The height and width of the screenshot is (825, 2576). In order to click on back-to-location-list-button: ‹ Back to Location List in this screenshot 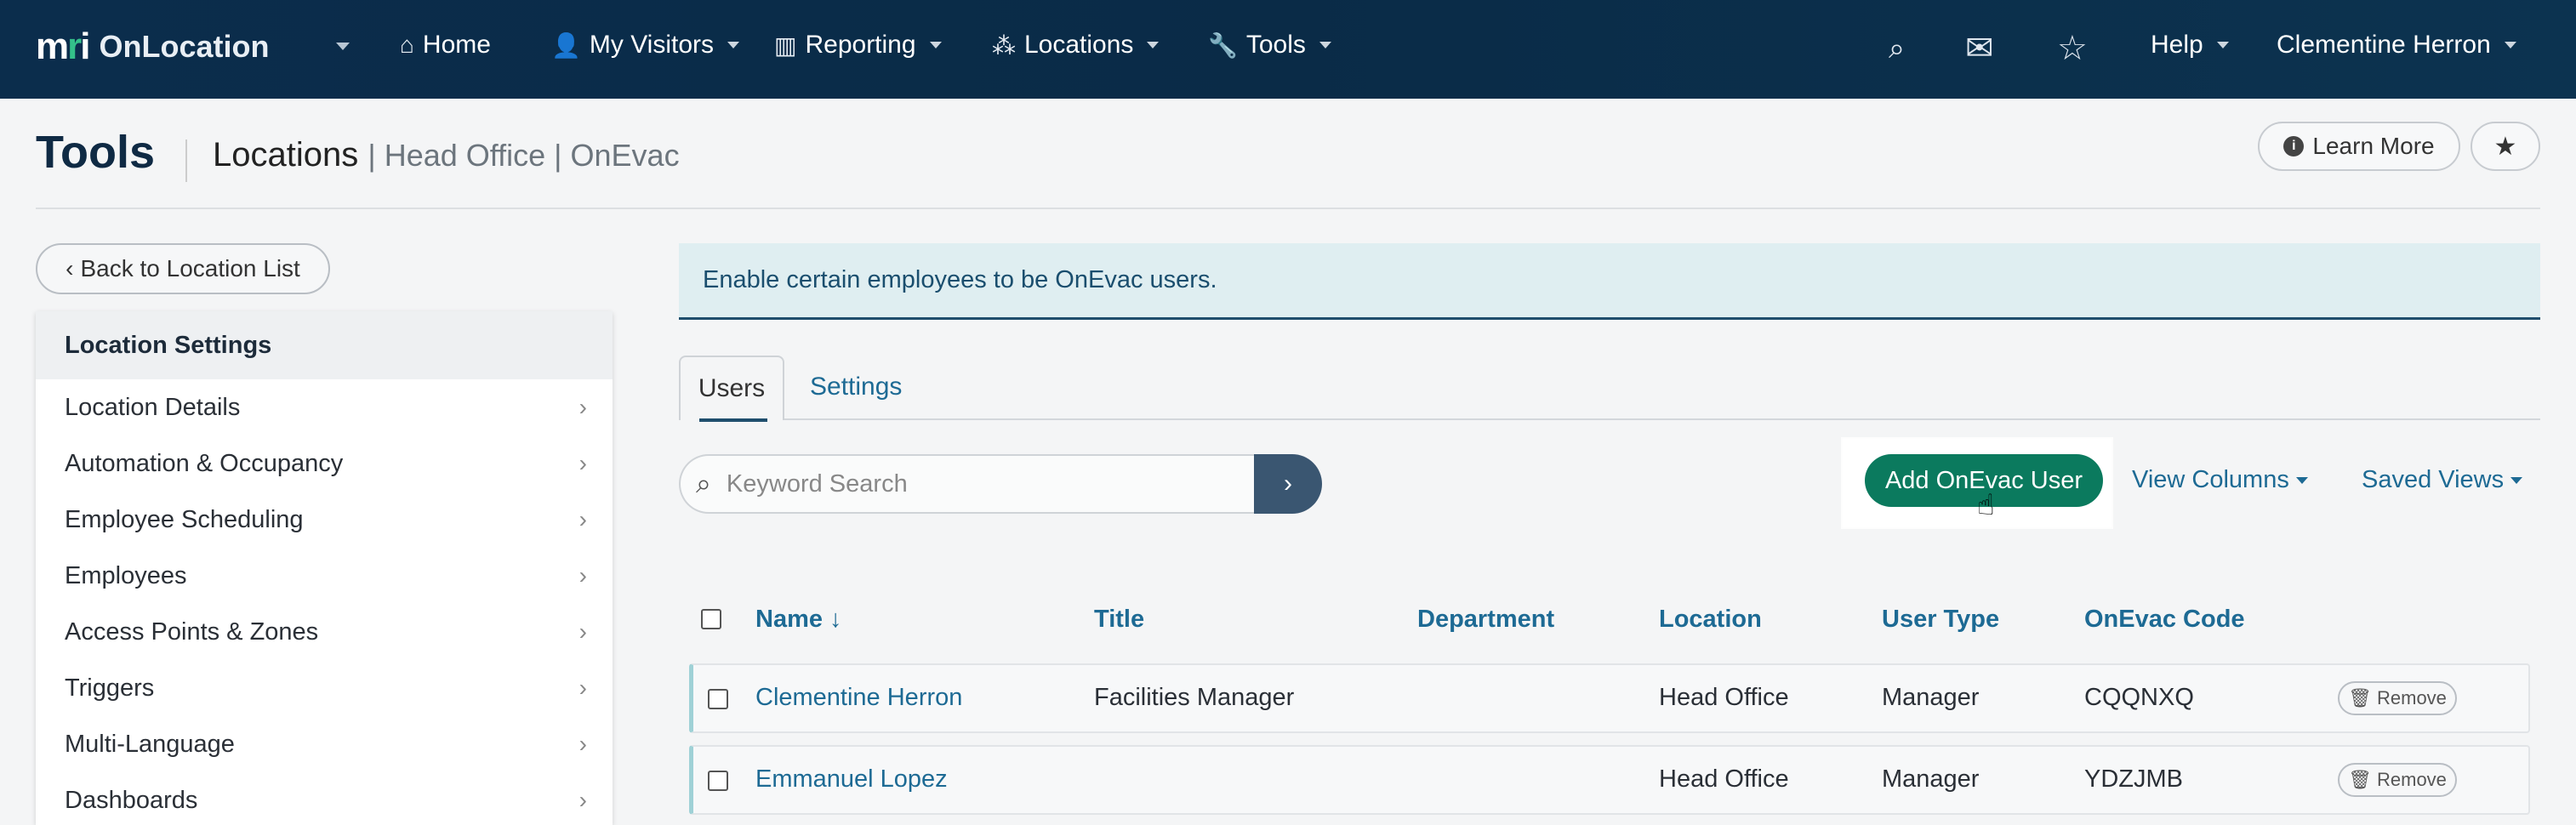, I will do `click(183, 268)`.